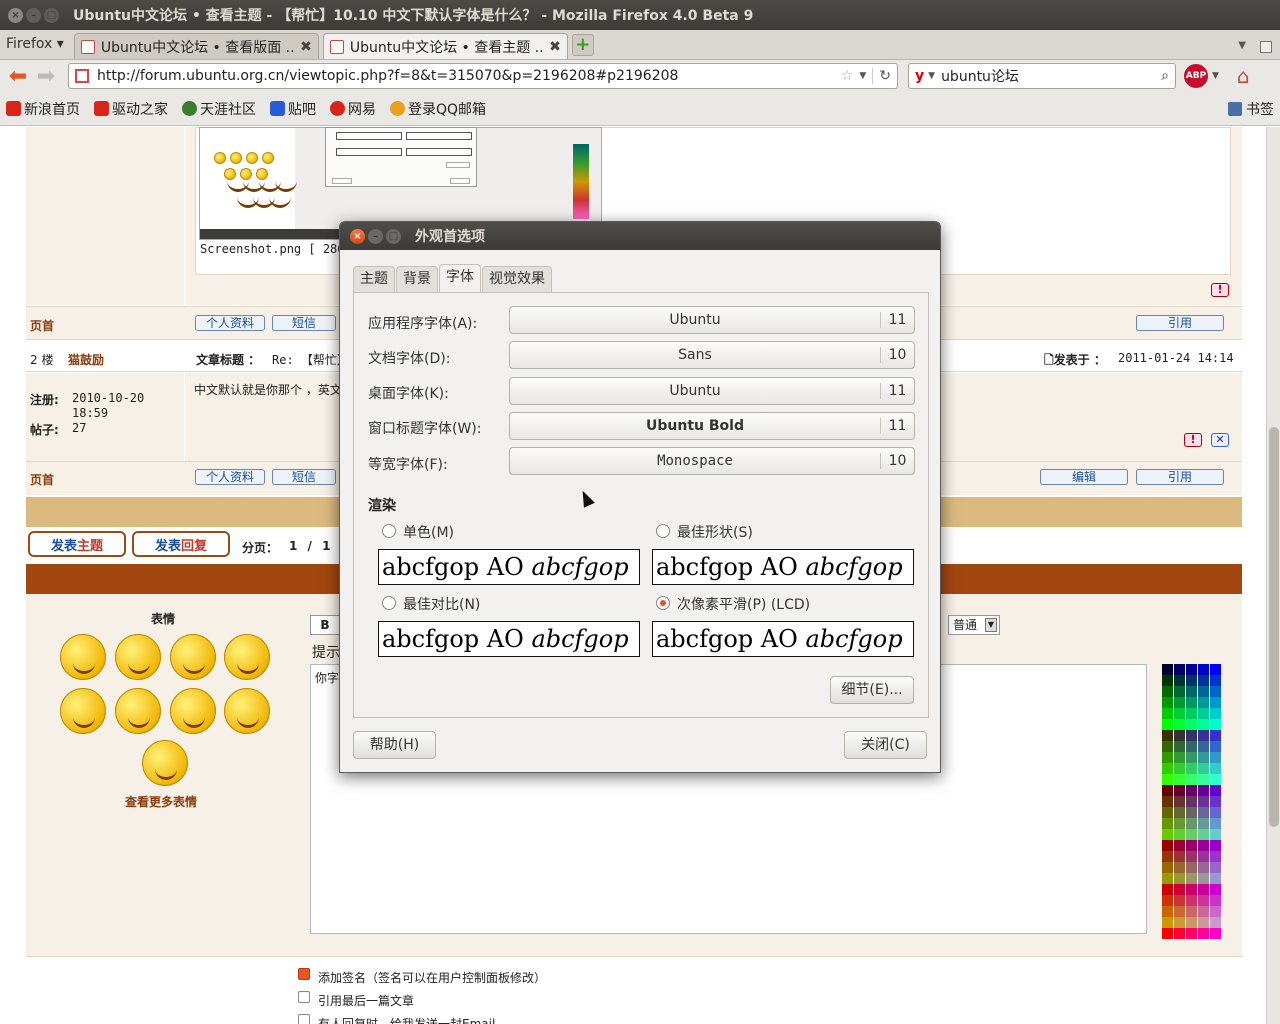 The height and width of the screenshot is (1024, 1280). I want to click on bookmark-item: 贴吧, so click(293, 109).